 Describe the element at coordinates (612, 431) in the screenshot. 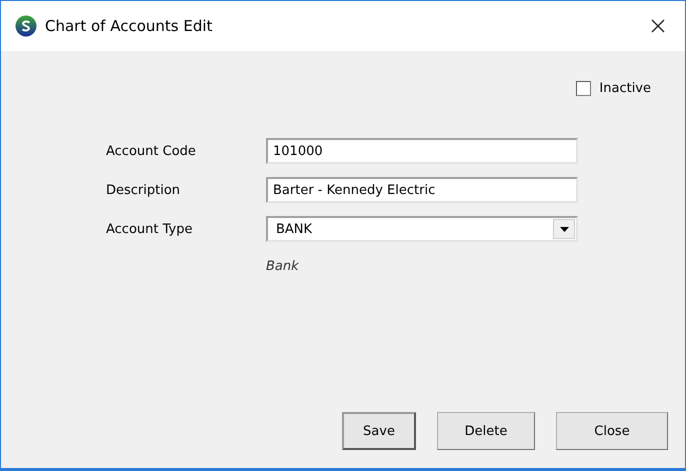

I see `dialog-button: Close` at that location.